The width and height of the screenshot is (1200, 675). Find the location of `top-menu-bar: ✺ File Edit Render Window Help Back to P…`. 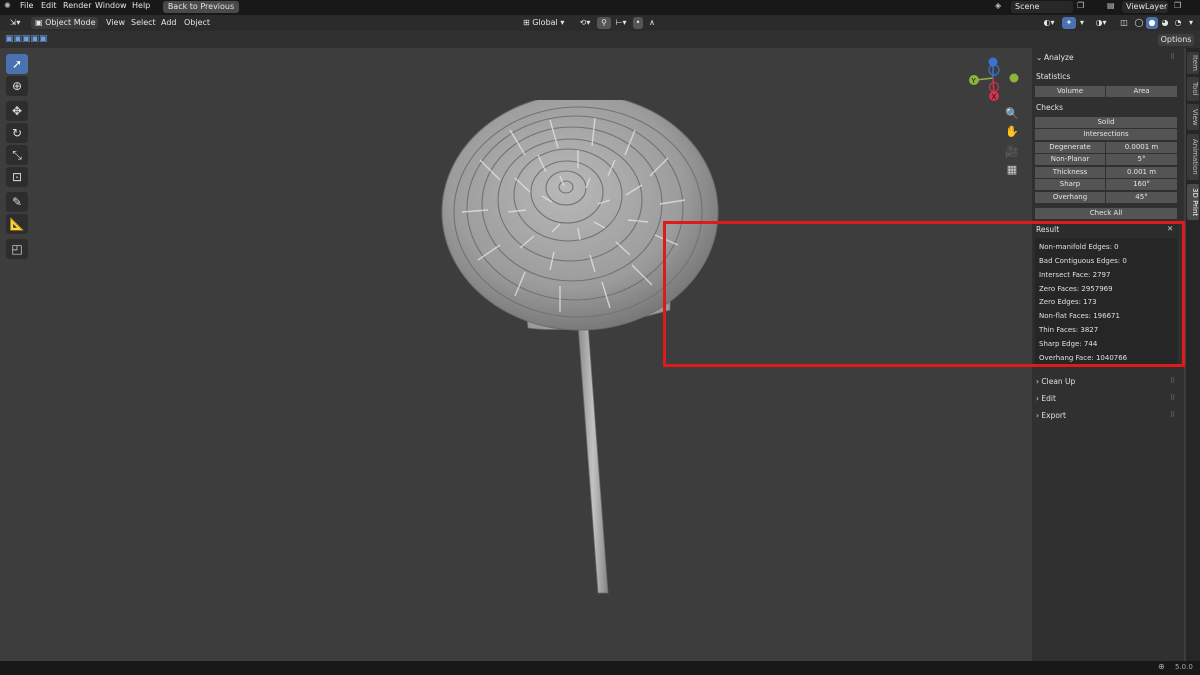

top-menu-bar: ✺ File Edit Render Window Help Back to P… is located at coordinates (600, 7).